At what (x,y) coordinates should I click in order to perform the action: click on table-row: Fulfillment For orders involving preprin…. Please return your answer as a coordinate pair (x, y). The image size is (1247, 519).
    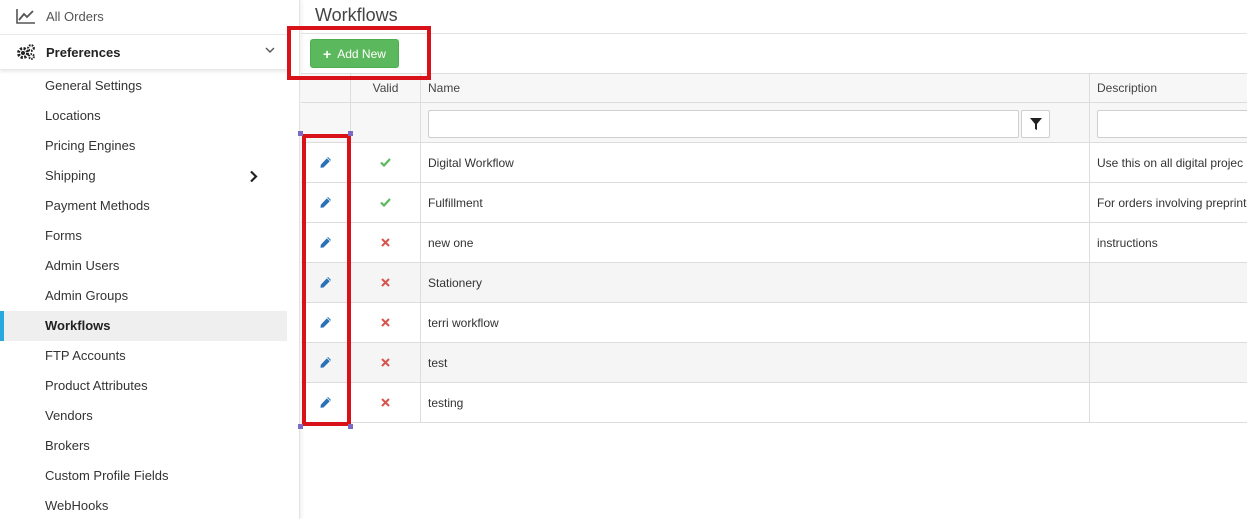
    Looking at the image, I should click on (774, 203).